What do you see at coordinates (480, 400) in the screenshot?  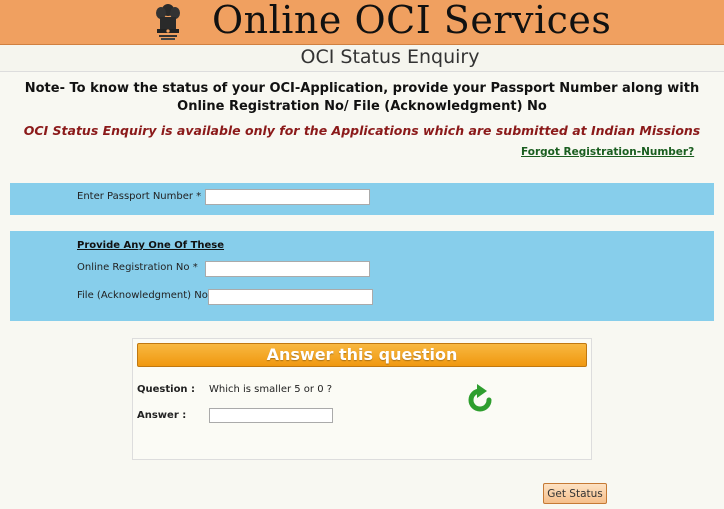 I see `refresh-icon` at bounding box center [480, 400].